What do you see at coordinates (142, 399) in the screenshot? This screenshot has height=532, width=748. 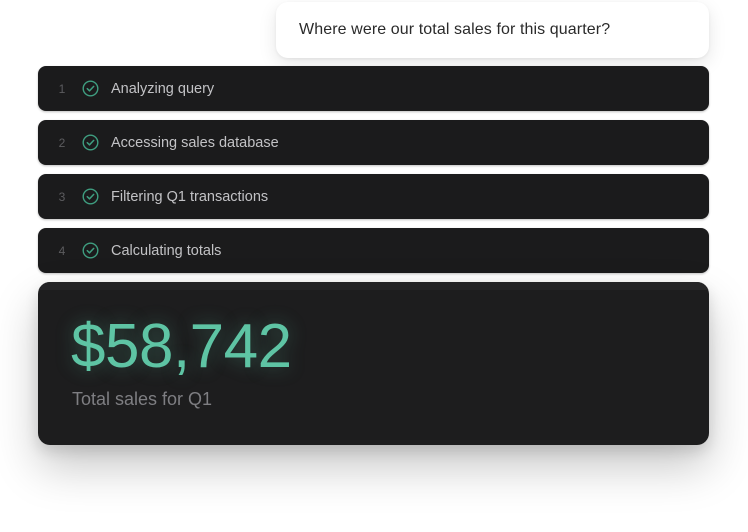 I see `total-sales-caption: Total sales for Q1` at bounding box center [142, 399].